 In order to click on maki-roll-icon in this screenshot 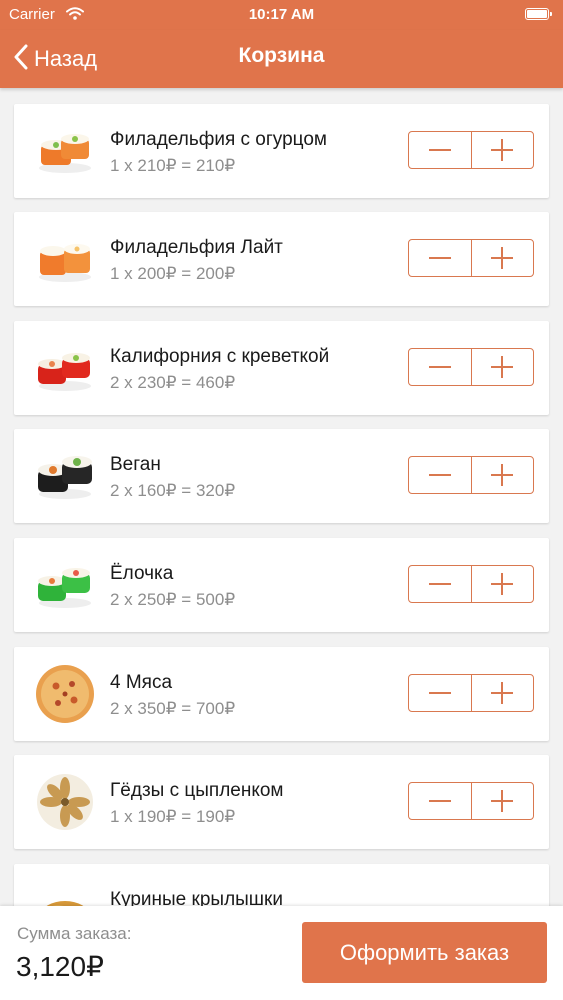, I will do `click(65, 476)`.